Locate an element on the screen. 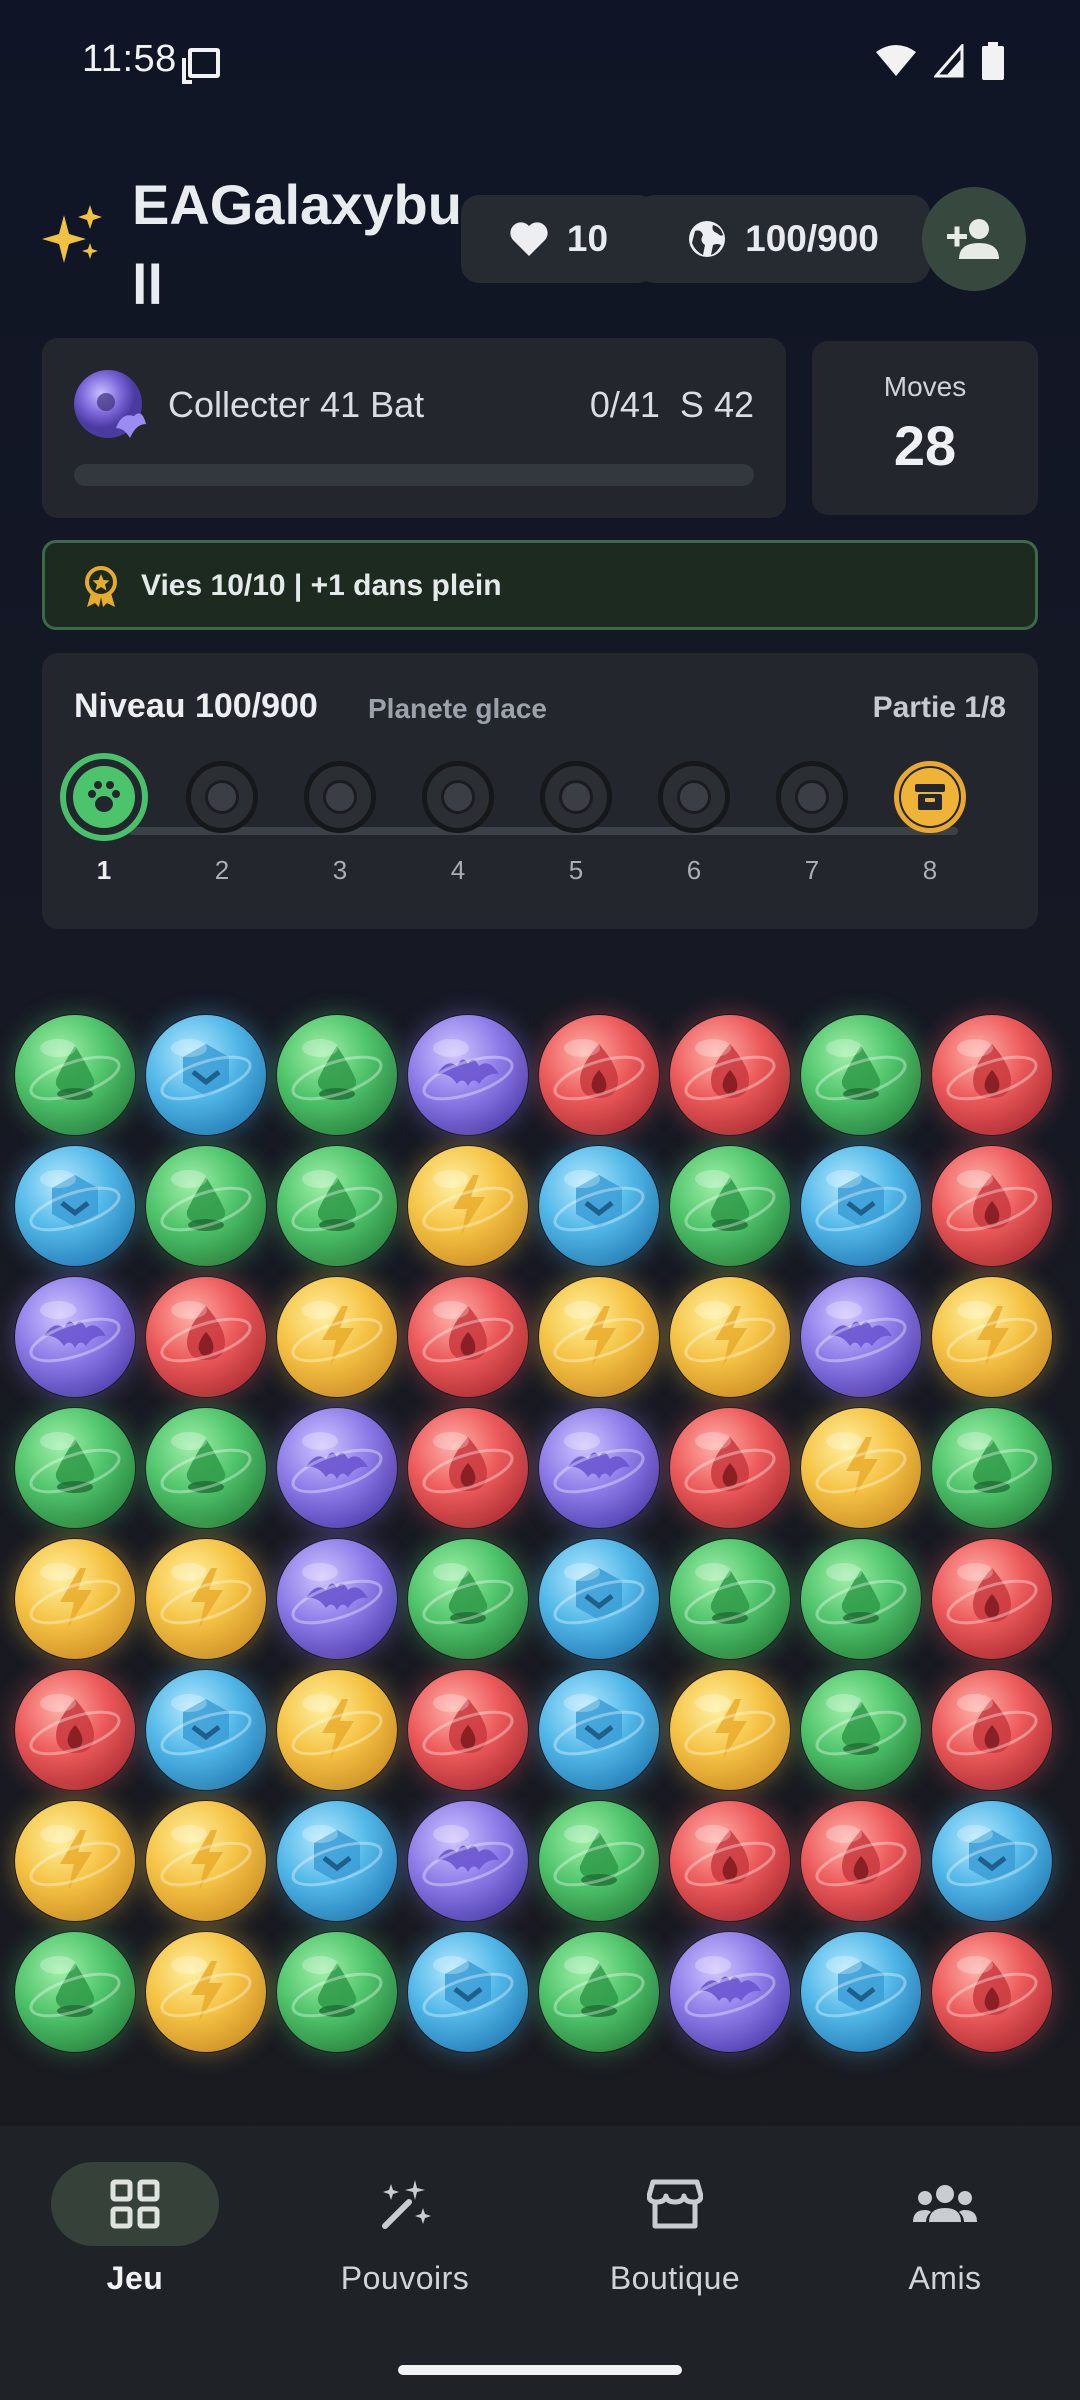  nav-item-amis: Amis is located at coordinates (945, 2229).